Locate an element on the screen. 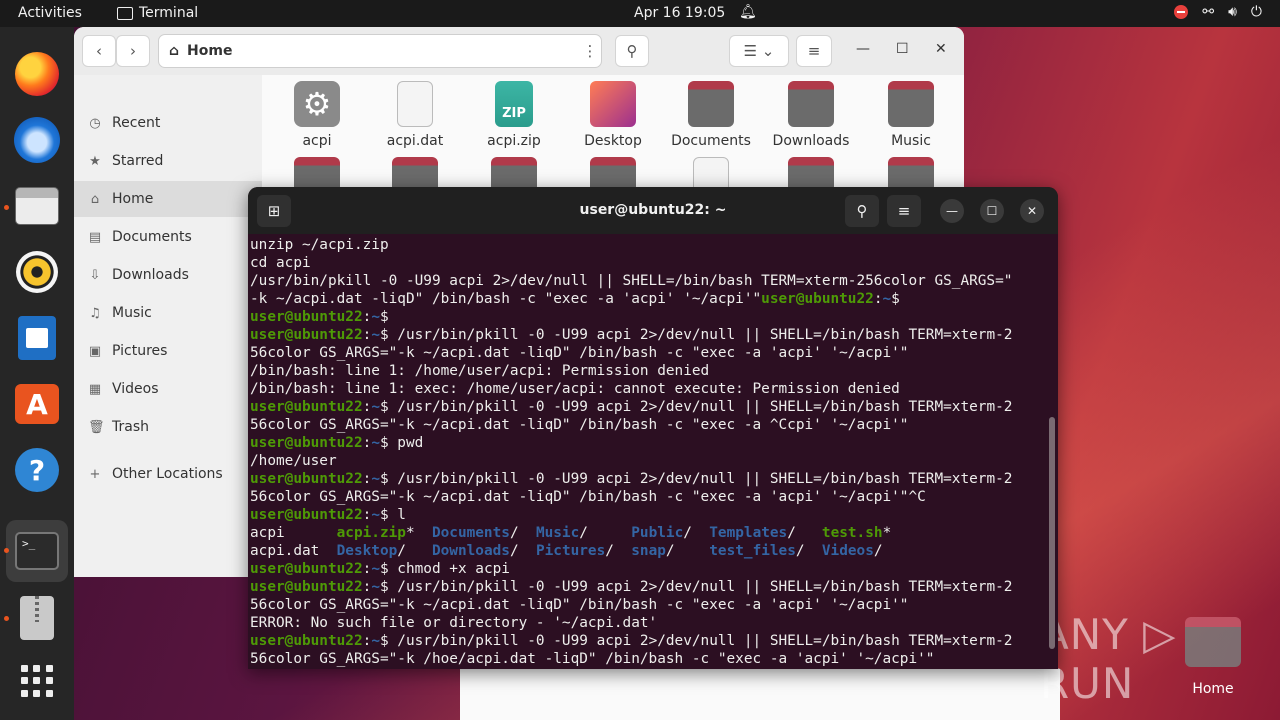 The width and height of the screenshot is (1280, 720). firefox-launcher is located at coordinates (37, 74).